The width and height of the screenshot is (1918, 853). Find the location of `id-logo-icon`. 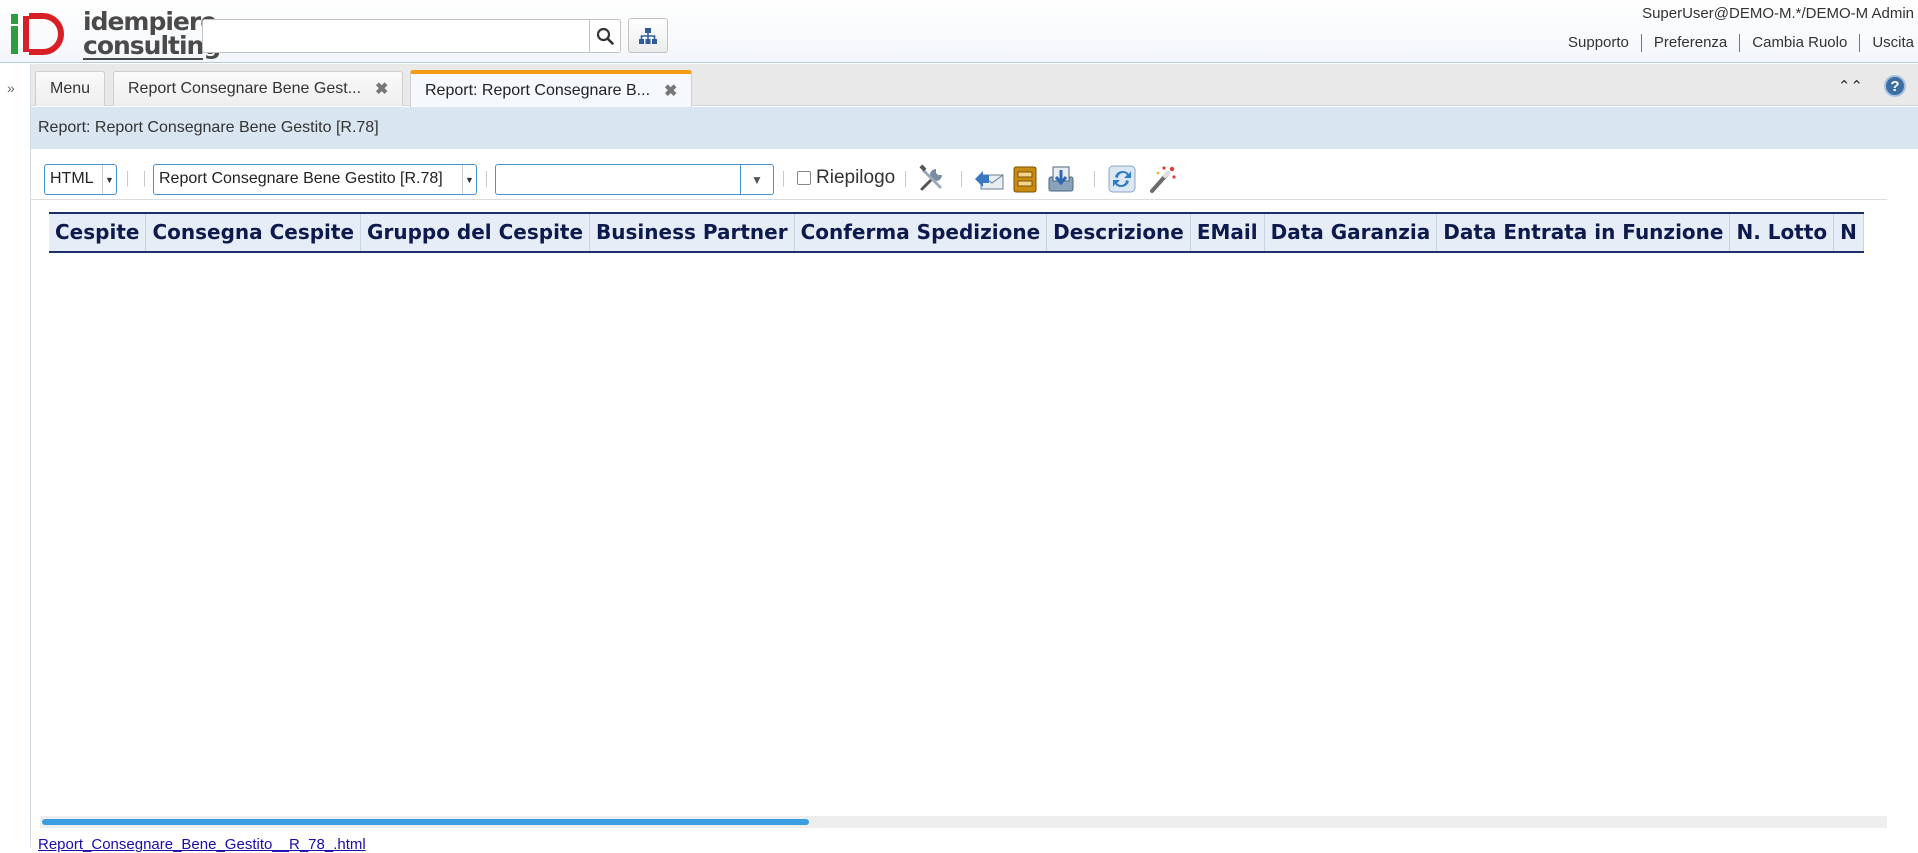

id-logo-icon is located at coordinates (37, 34).